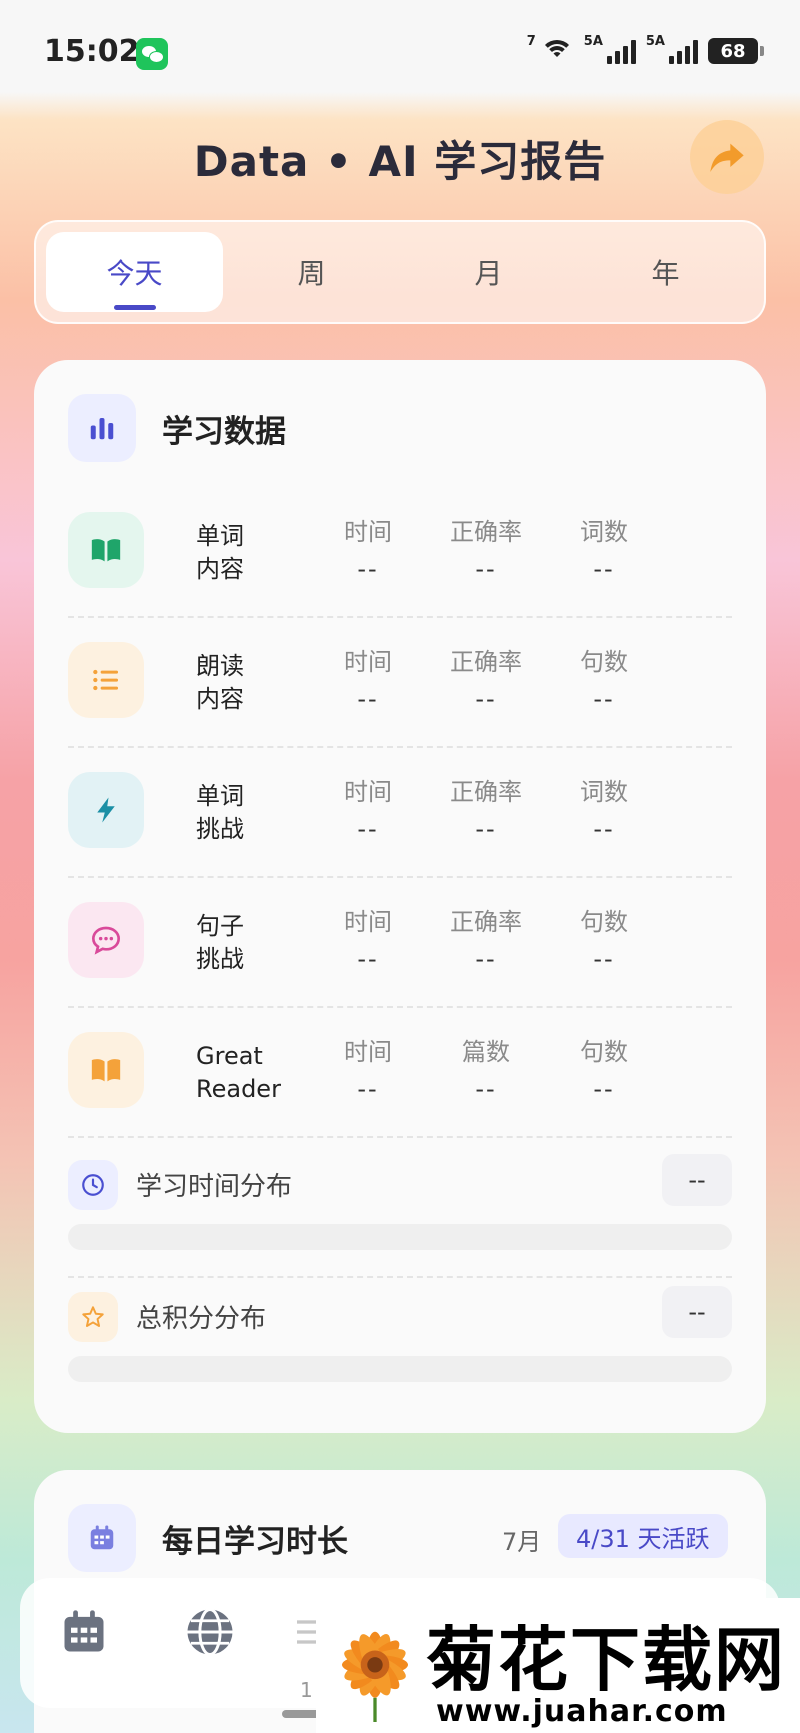 This screenshot has width=800, height=1733. What do you see at coordinates (238, 1072) in the screenshot?
I see `row-name: Great Reader` at bounding box center [238, 1072].